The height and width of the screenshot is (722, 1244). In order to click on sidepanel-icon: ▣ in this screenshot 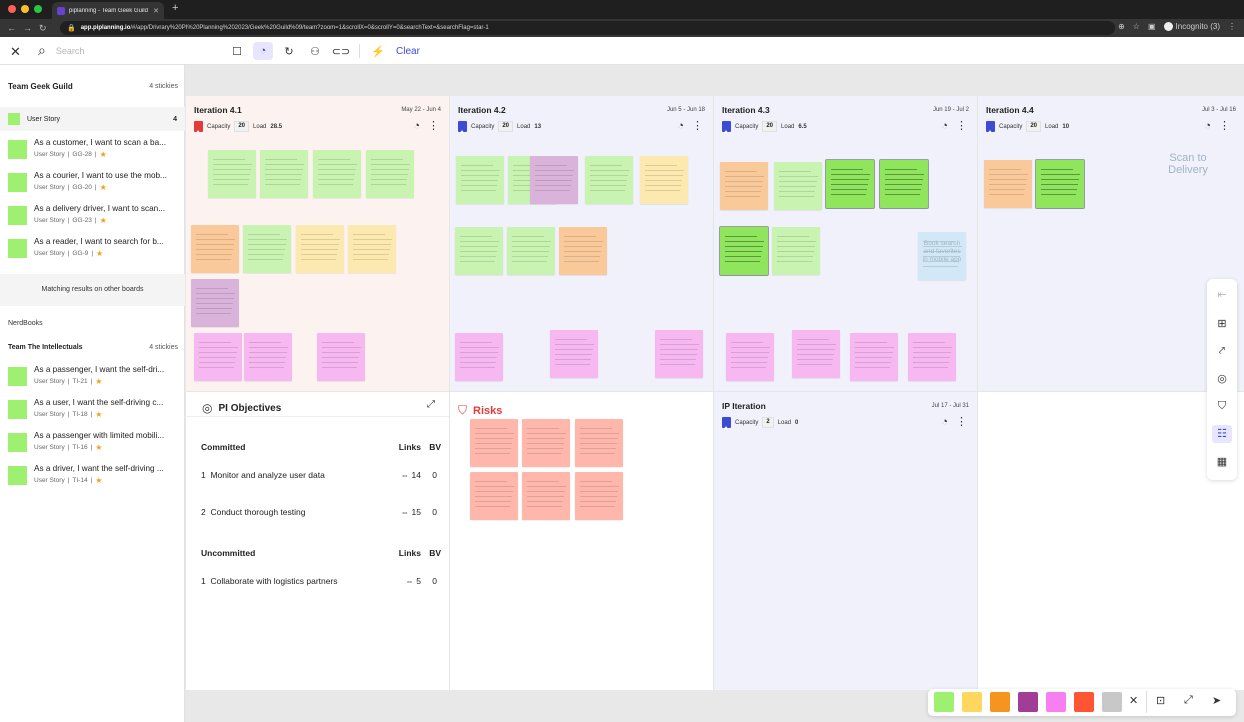, I will do `click(1152, 26)`.